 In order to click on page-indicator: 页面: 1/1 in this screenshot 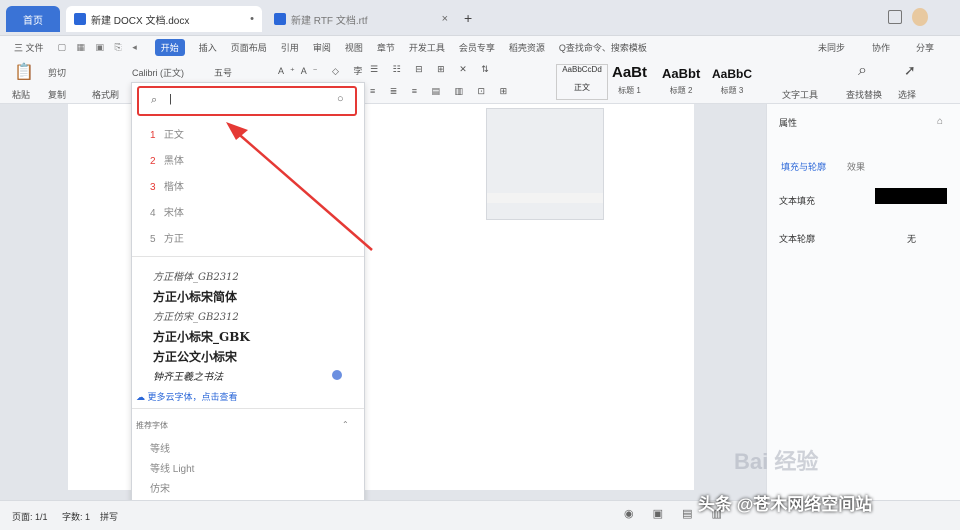, I will do `click(30, 517)`.